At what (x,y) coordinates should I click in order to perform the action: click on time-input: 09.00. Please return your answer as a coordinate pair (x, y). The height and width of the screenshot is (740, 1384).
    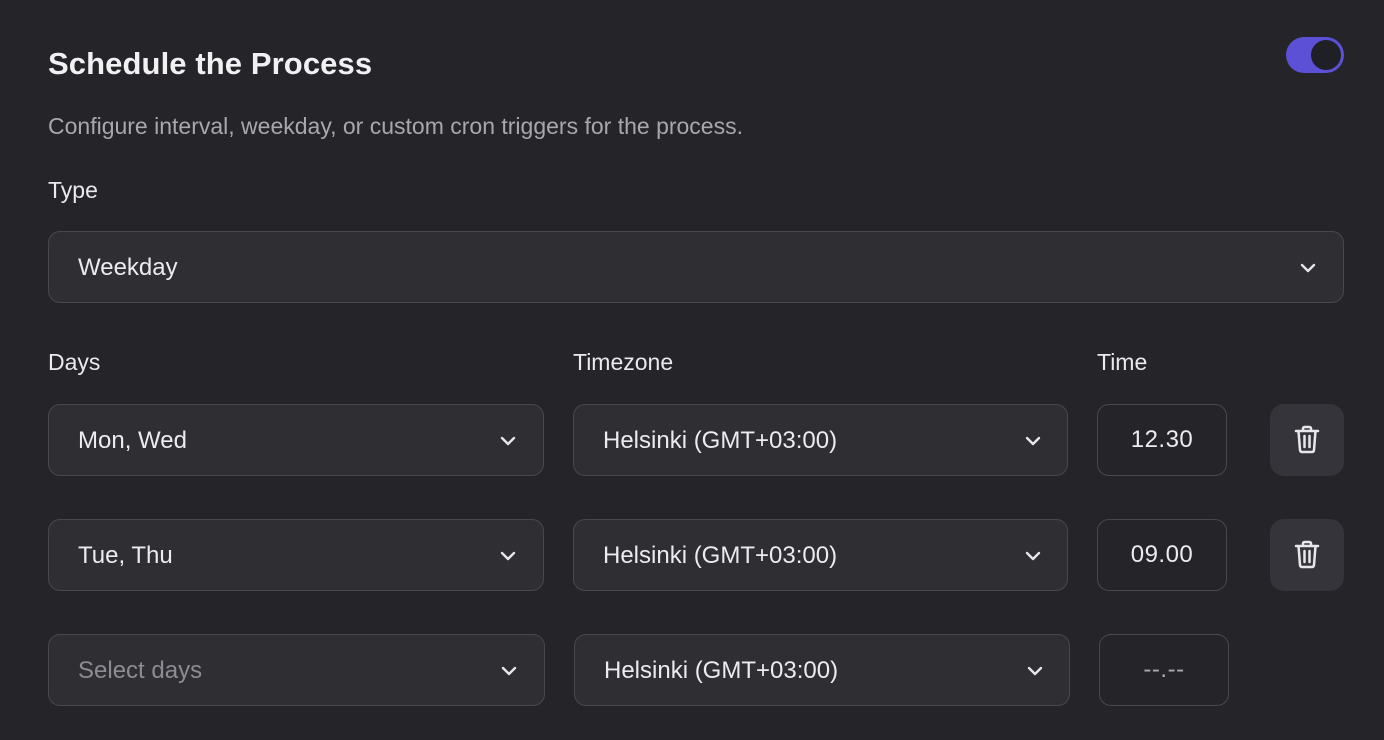
    Looking at the image, I should click on (1162, 555).